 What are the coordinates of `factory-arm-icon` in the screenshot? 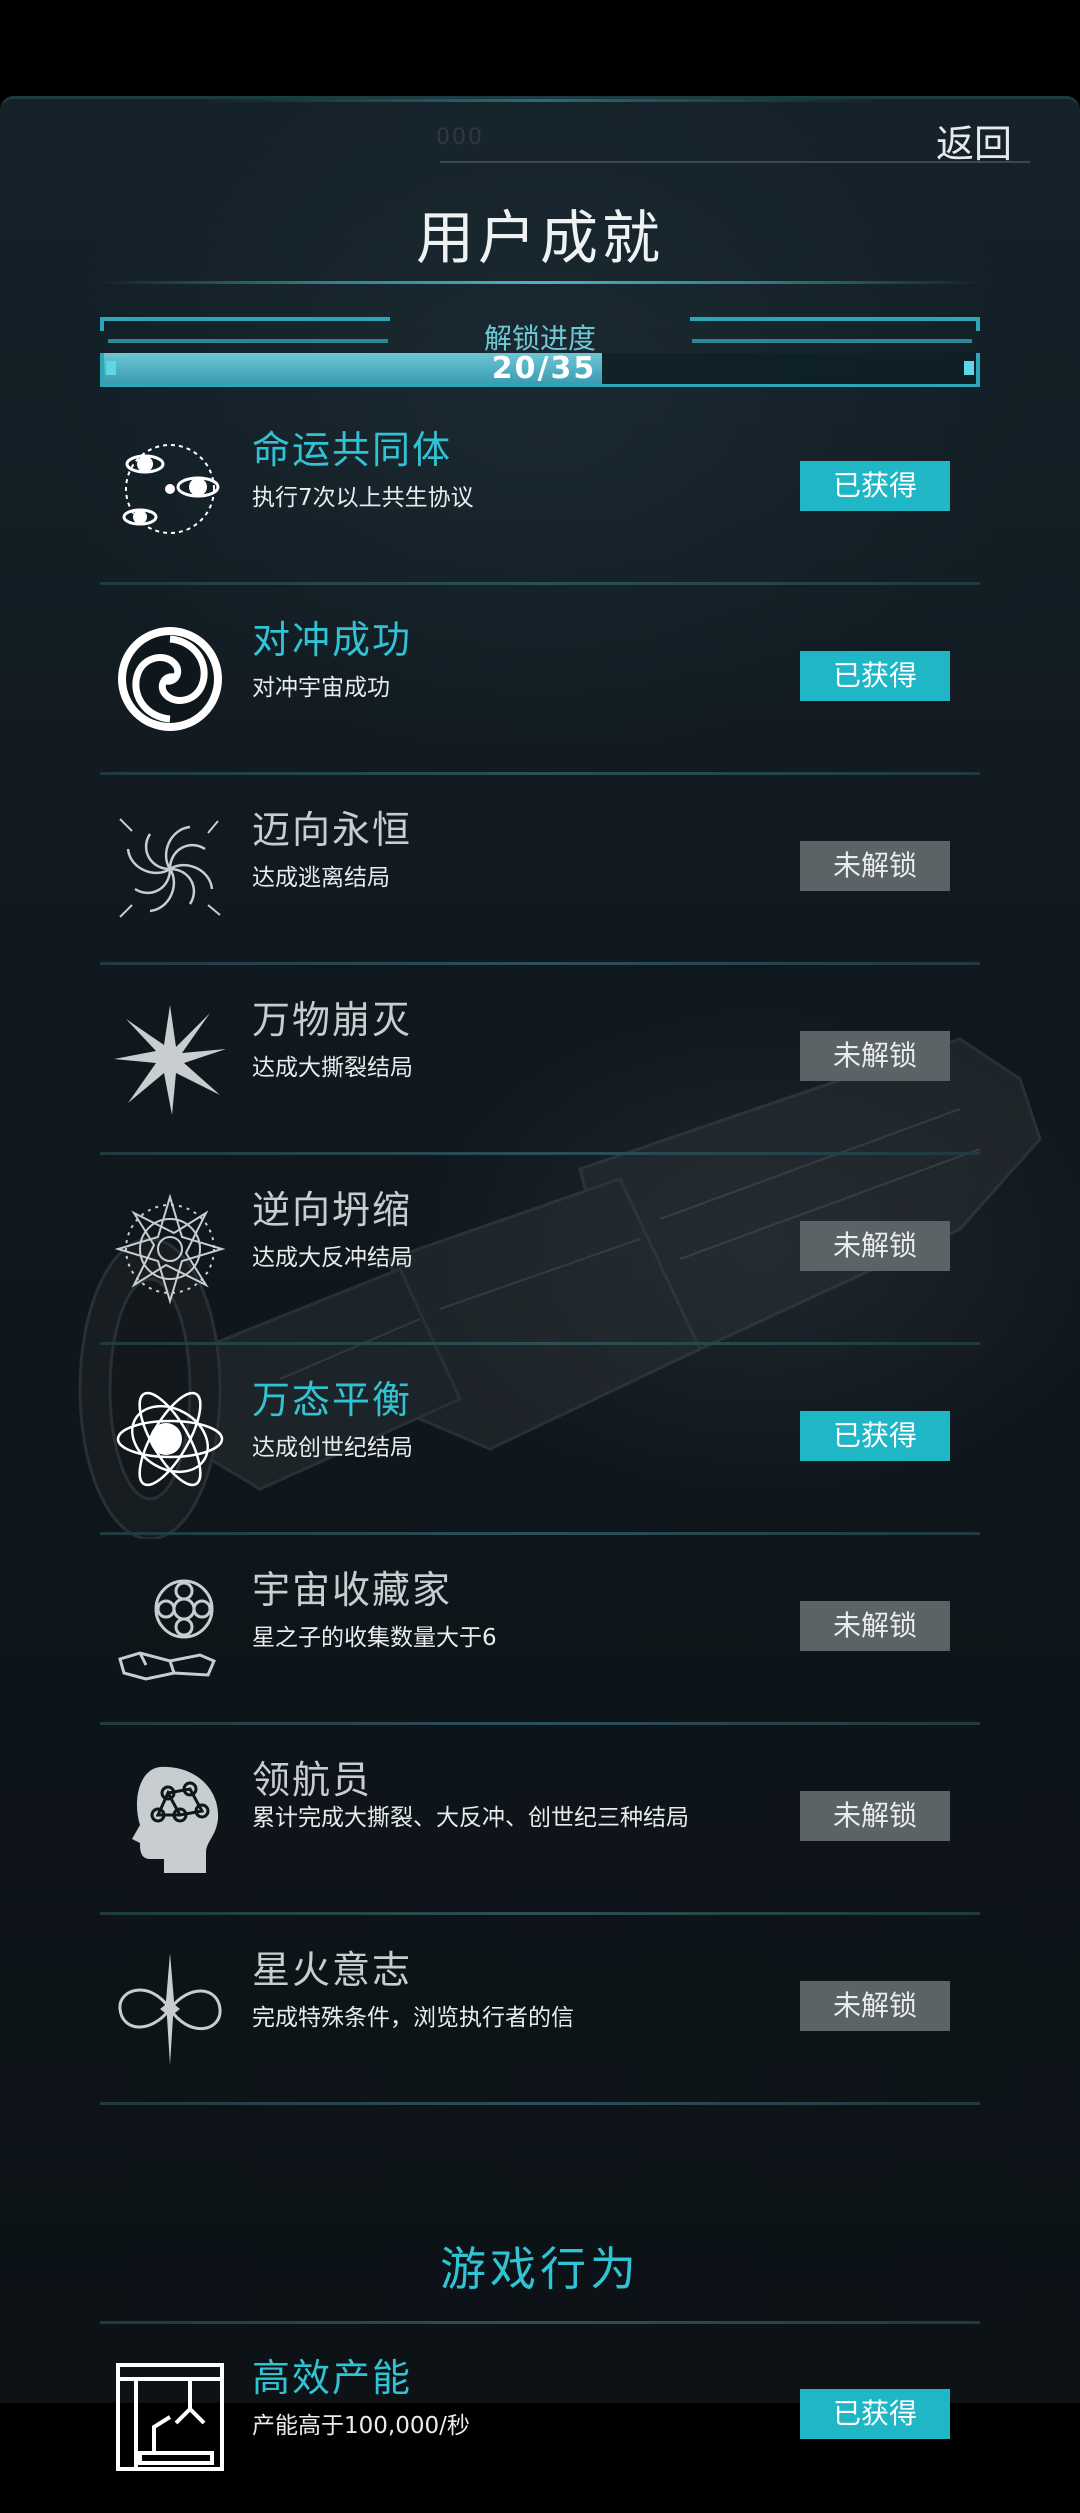 It's located at (170, 2417).